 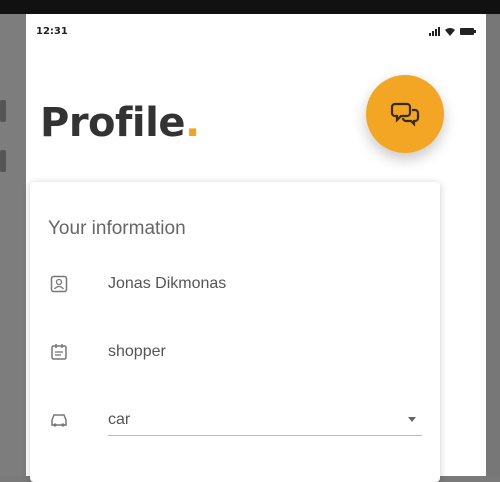 What do you see at coordinates (117, 228) in the screenshot?
I see `card-title: Your information` at bounding box center [117, 228].